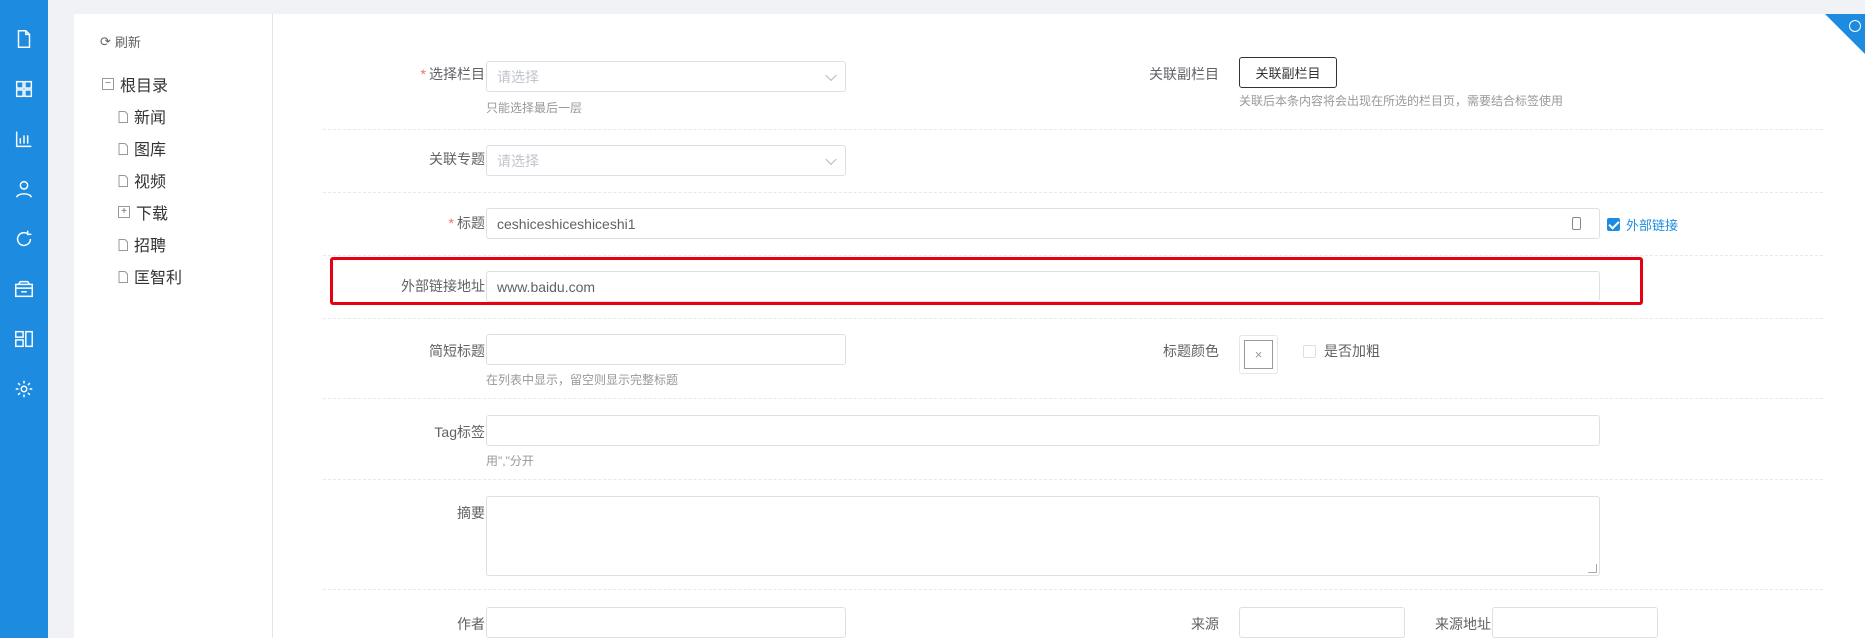  I want to click on title-input: ceshiceshiceshiceshi1, so click(1043, 223).